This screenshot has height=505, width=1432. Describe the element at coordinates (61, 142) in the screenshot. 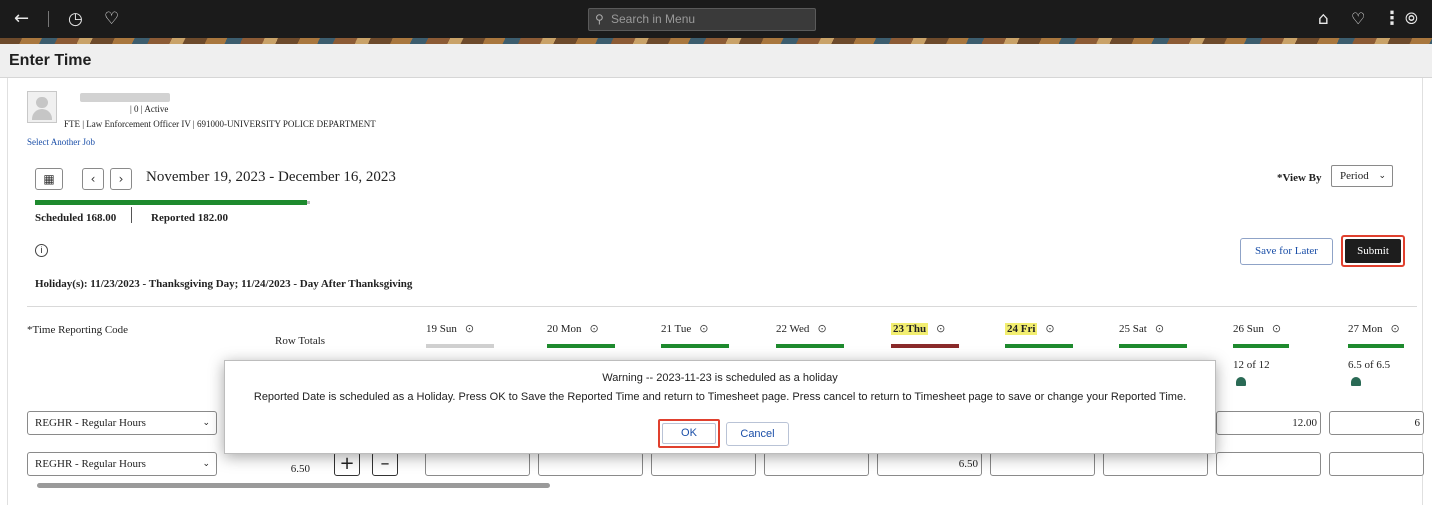

I see `select-another-job-link: Select Another Job` at that location.